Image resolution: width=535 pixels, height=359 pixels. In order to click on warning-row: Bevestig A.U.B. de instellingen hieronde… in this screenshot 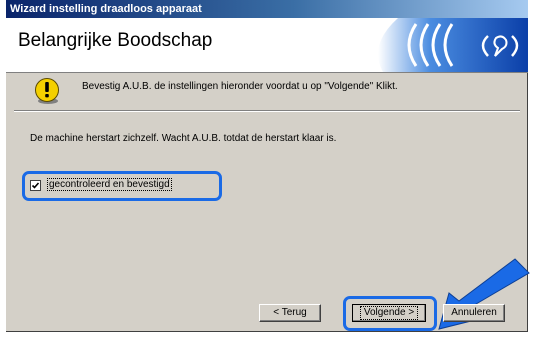, I will do `click(267, 91)`.